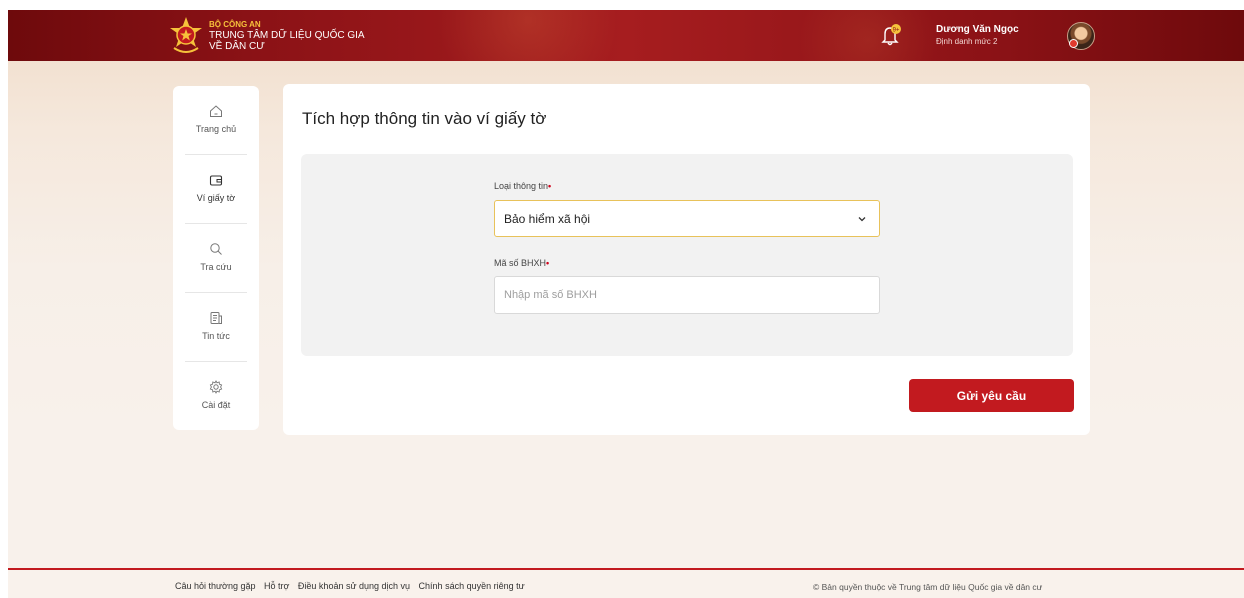  Describe the element at coordinates (687, 218) in the screenshot. I see `info-type-select: Bảo hiểm xã hội` at that location.